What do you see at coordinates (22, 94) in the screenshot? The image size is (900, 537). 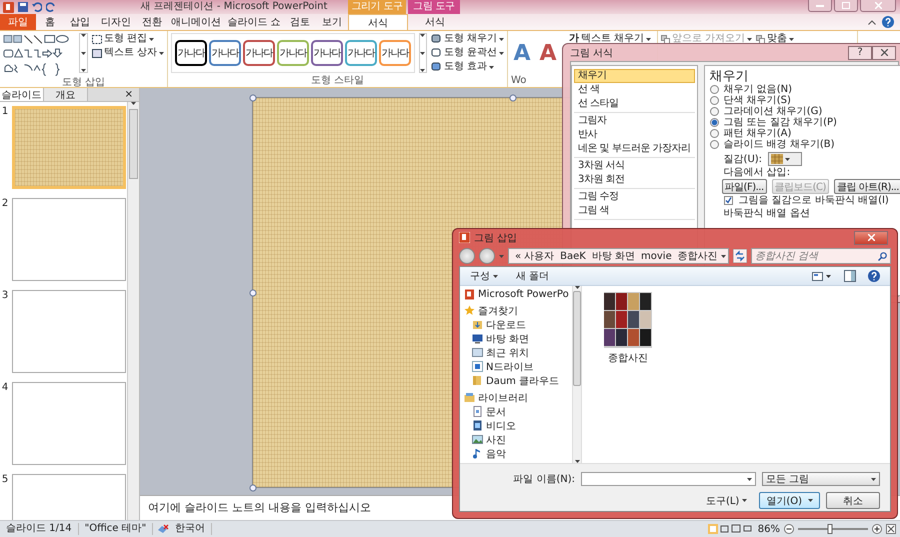 I see `pane-tab: 슬라이드` at bounding box center [22, 94].